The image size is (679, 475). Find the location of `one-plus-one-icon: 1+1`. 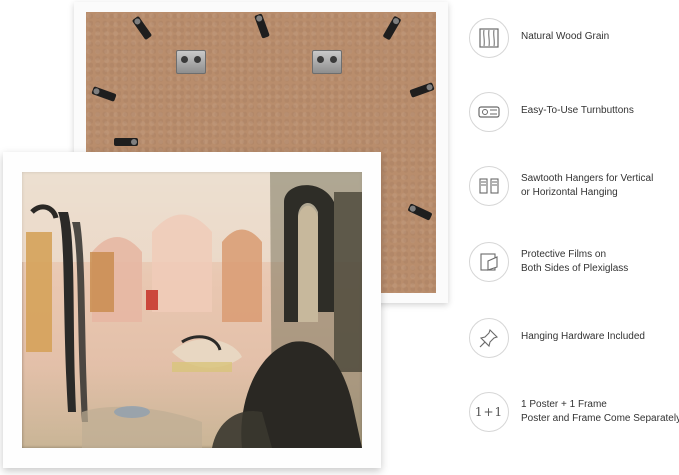

one-plus-one-icon: 1+1 is located at coordinates (489, 412).